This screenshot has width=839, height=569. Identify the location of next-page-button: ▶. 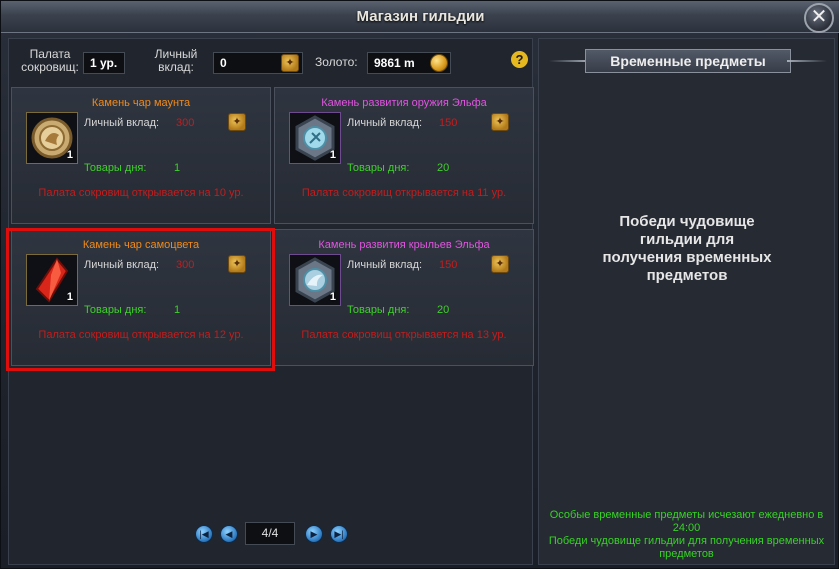
(314, 534).